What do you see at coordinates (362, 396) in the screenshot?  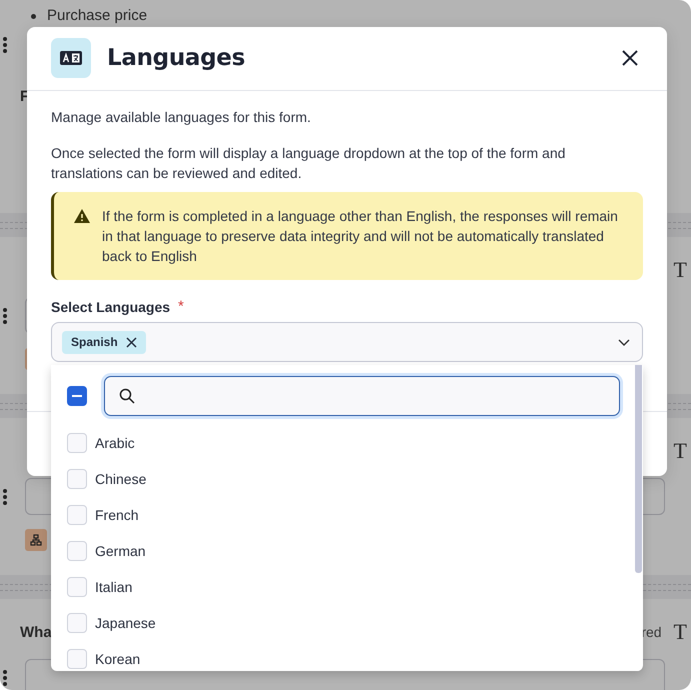 I see `search-field` at bounding box center [362, 396].